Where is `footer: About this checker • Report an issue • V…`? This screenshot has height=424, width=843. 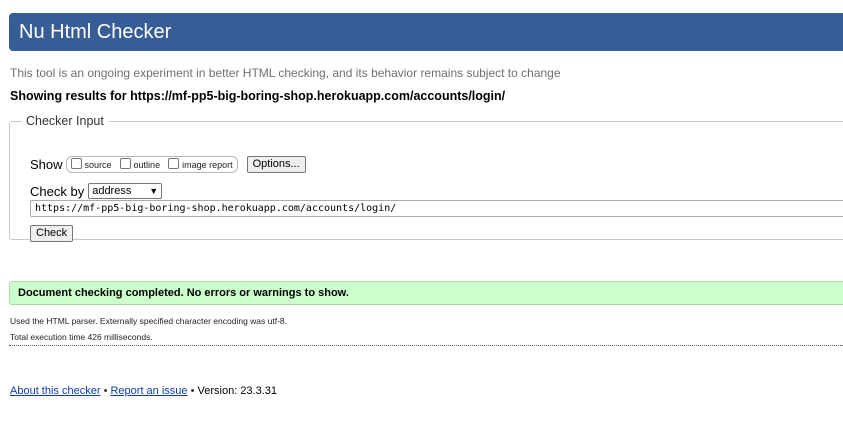
footer: About this checker • Report an issue • V… is located at coordinates (143, 391).